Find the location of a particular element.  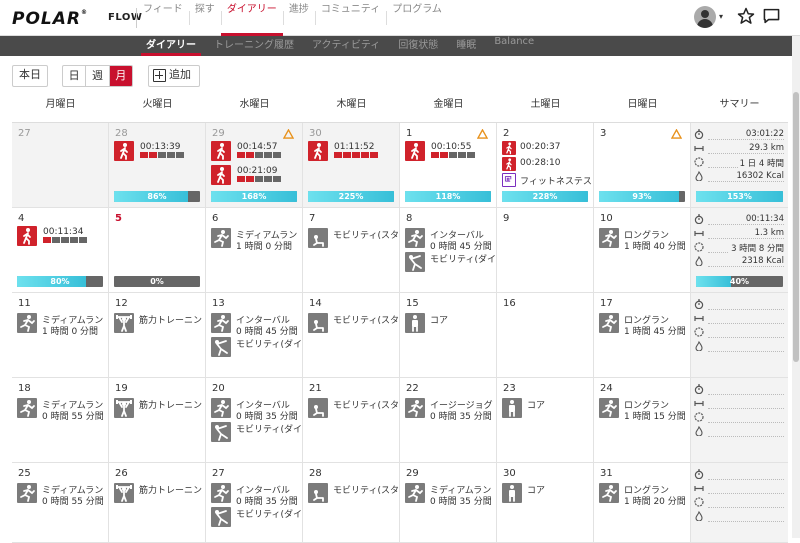

day-cell: 30 01:11:52 225% is located at coordinates (351, 165).